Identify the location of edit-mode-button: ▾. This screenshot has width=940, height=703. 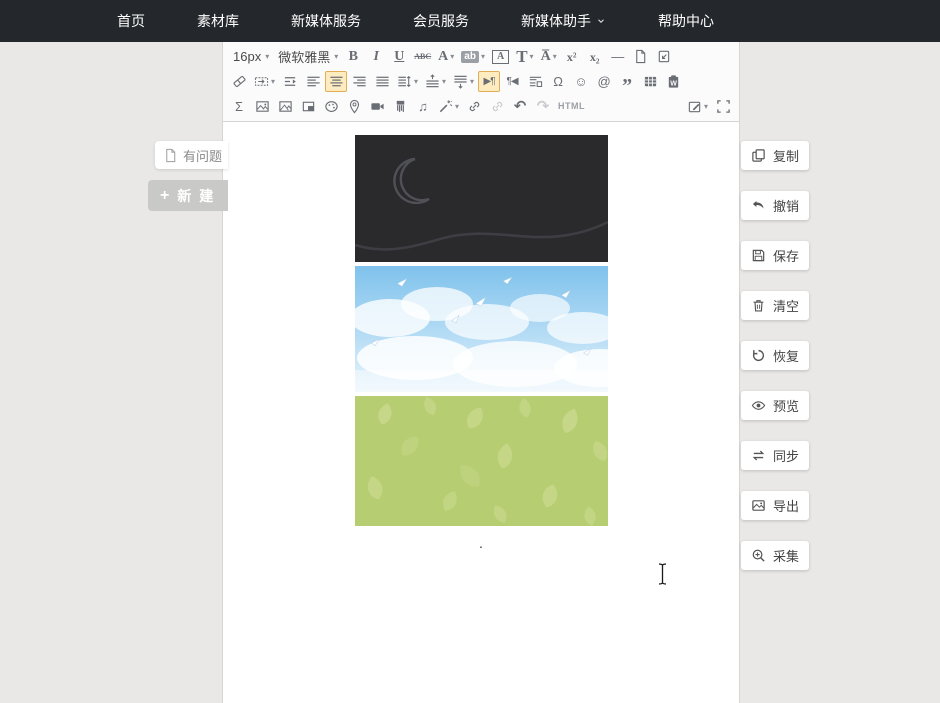
(697, 106).